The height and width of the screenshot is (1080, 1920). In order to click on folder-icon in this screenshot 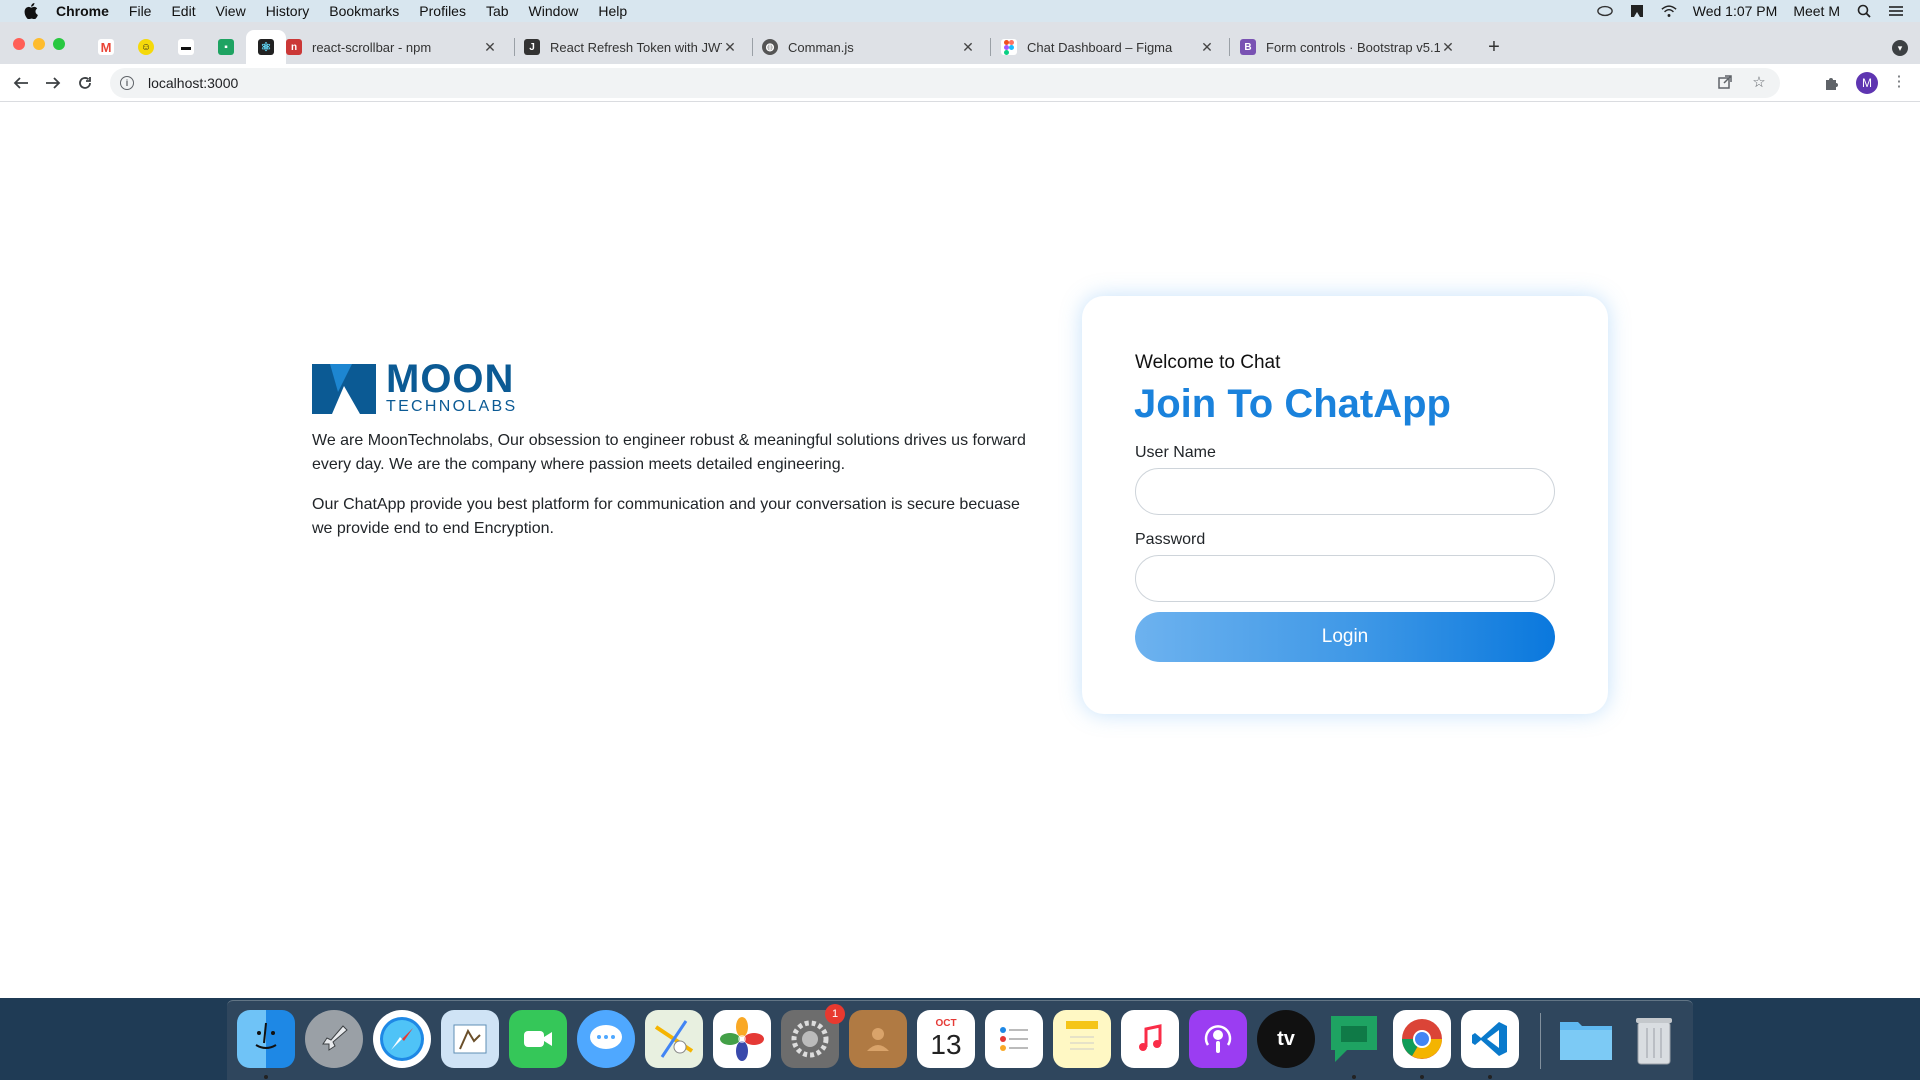, I will do `click(1586, 1039)`.